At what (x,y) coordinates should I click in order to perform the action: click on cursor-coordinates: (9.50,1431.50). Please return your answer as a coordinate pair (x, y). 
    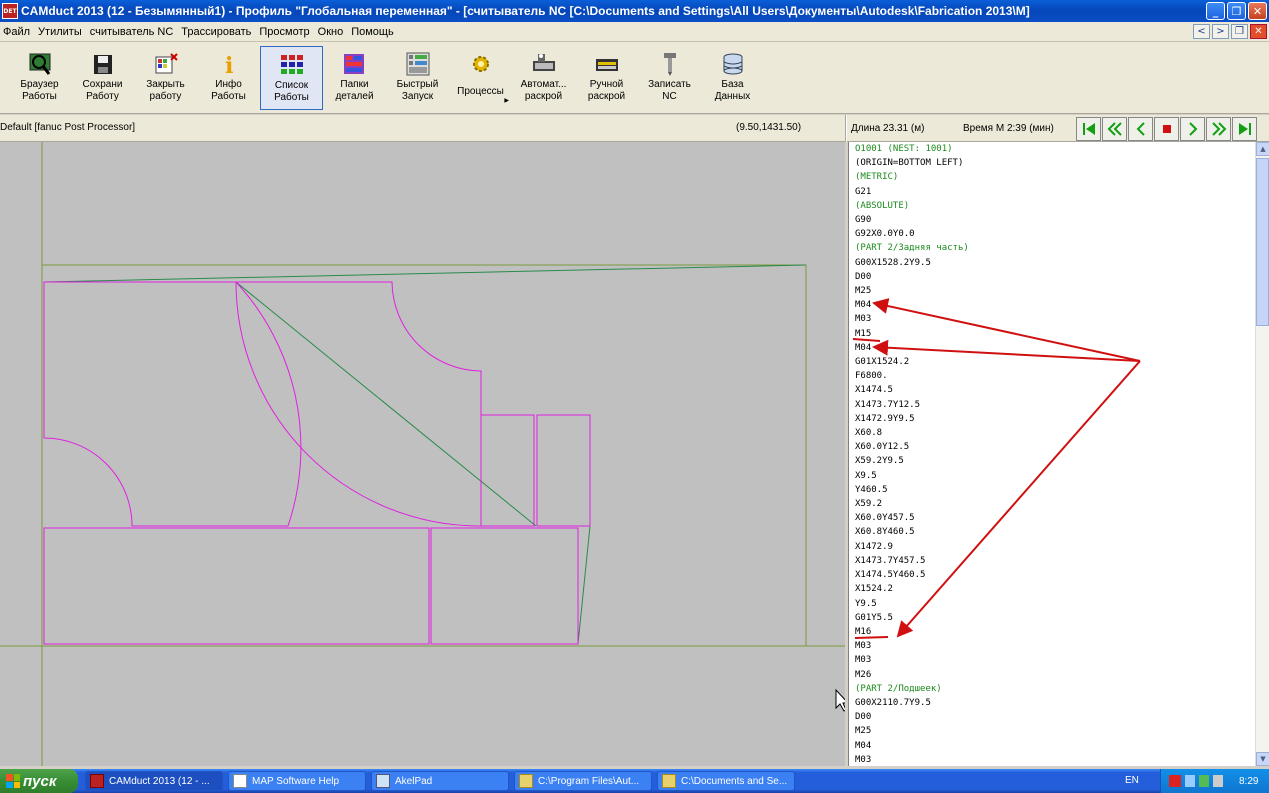
    Looking at the image, I should click on (769, 127).